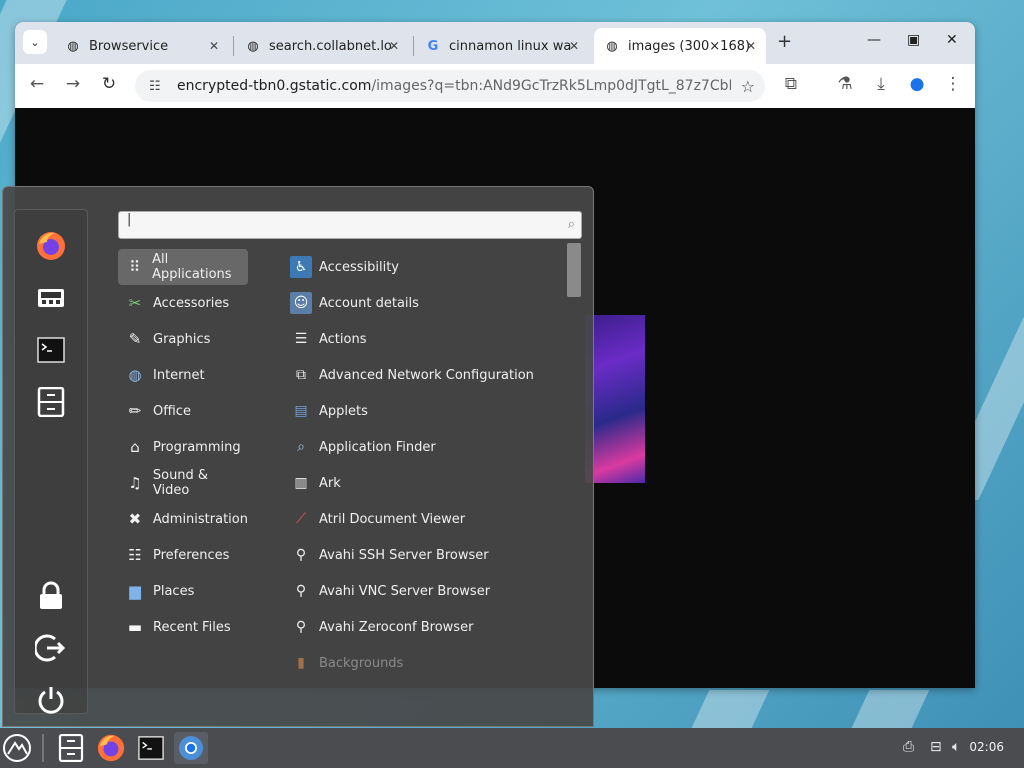  I want to click on app-list-scrollbar, so click(574, 270).